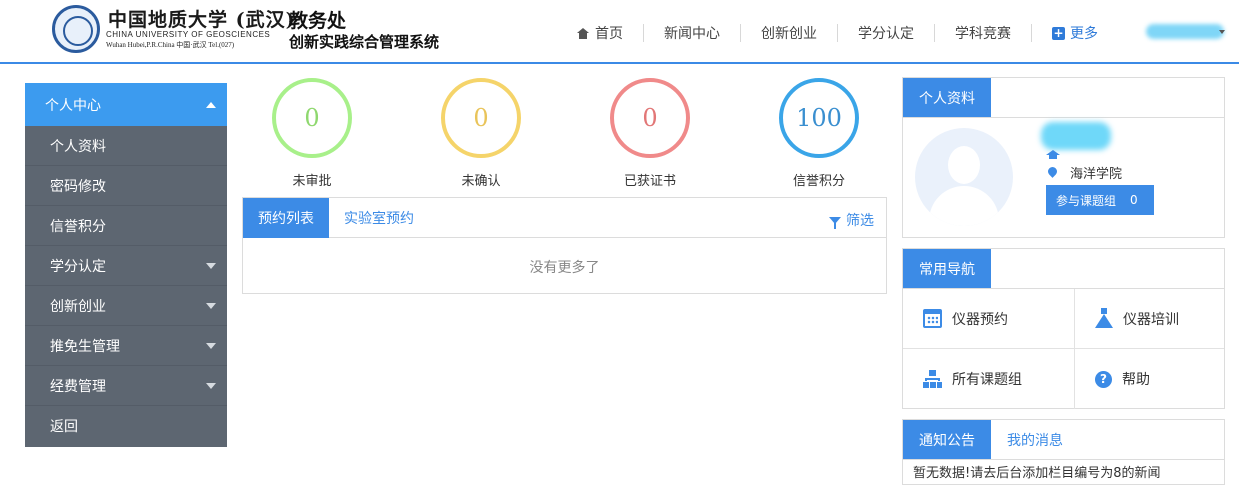 The image size is (1239, 494). I want to click on research-group-button: 参与课题组 0, so click(1100, 200).